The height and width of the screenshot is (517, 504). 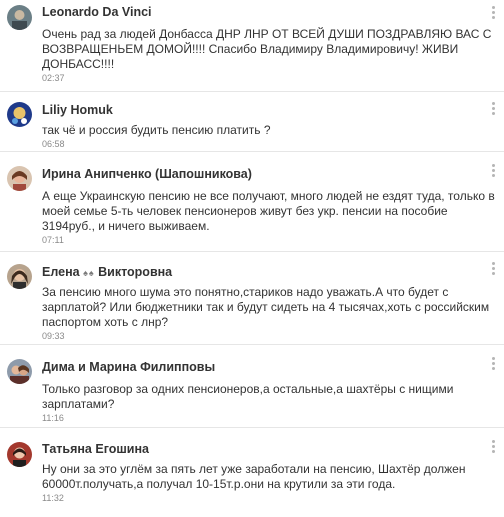 What do you see at coordinates (53, 418) in the screenshot?
I see `comment-time: 11:16` at bounding box center [53, 418].